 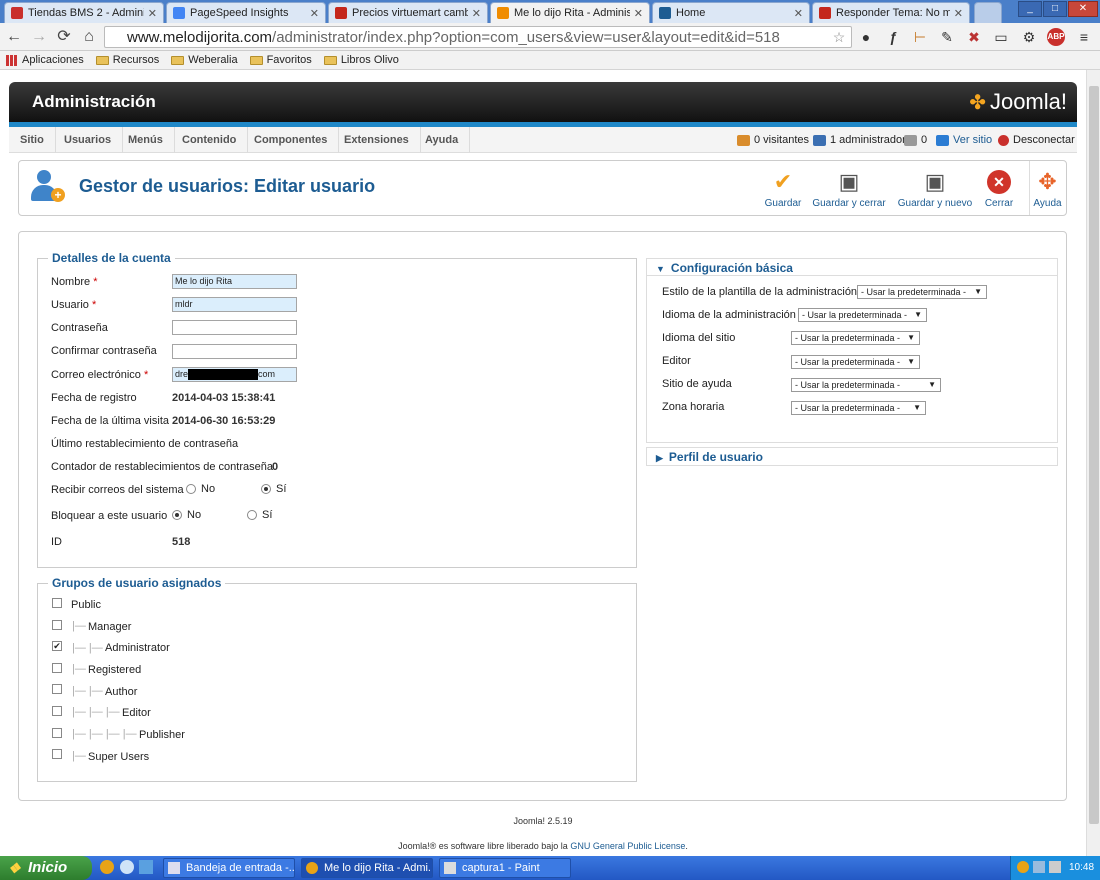 I want to click on minimize-window-button: _, so click(x=1030, y=9).